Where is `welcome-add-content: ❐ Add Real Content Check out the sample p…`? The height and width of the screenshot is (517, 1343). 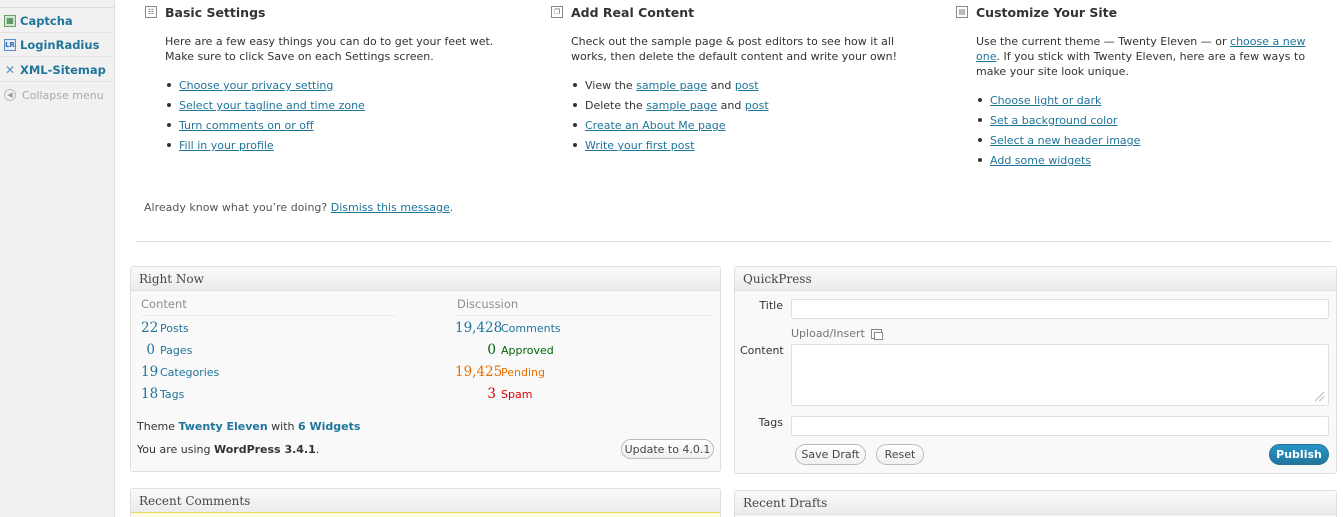 welcome-add-content: ❐ Add Real Content Check out the sample p… is located at coordinates (731, 81).